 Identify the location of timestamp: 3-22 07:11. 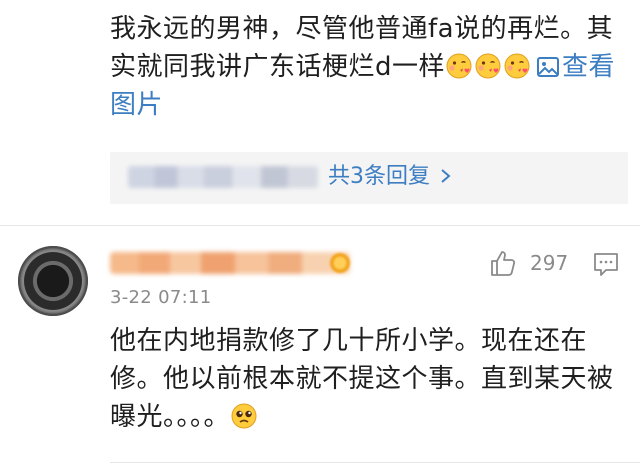
(161, 297).